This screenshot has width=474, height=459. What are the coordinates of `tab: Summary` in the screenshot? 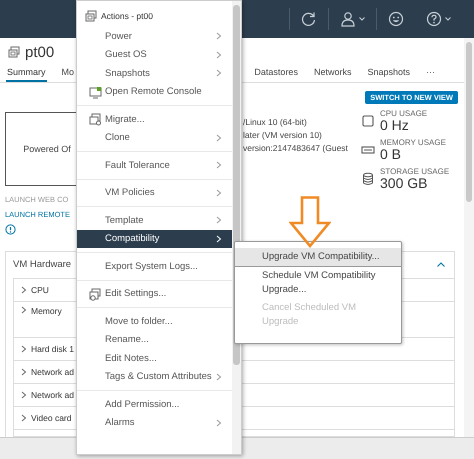 It's located at (26, 73).